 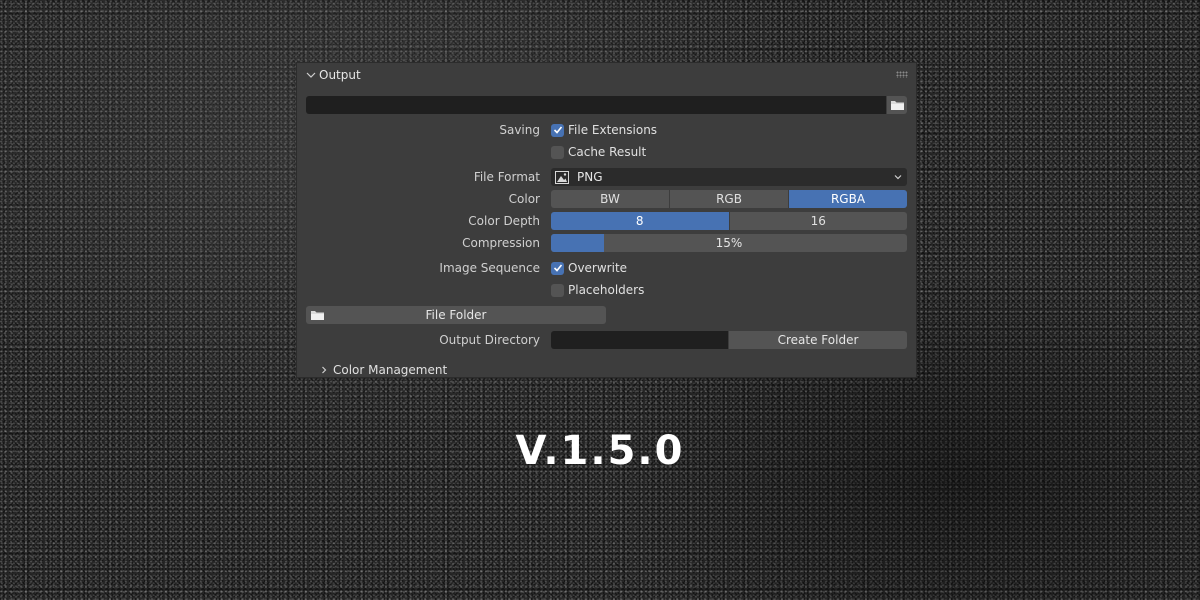 I want to click on saving-label: Saving, so click(x=519, y=130).